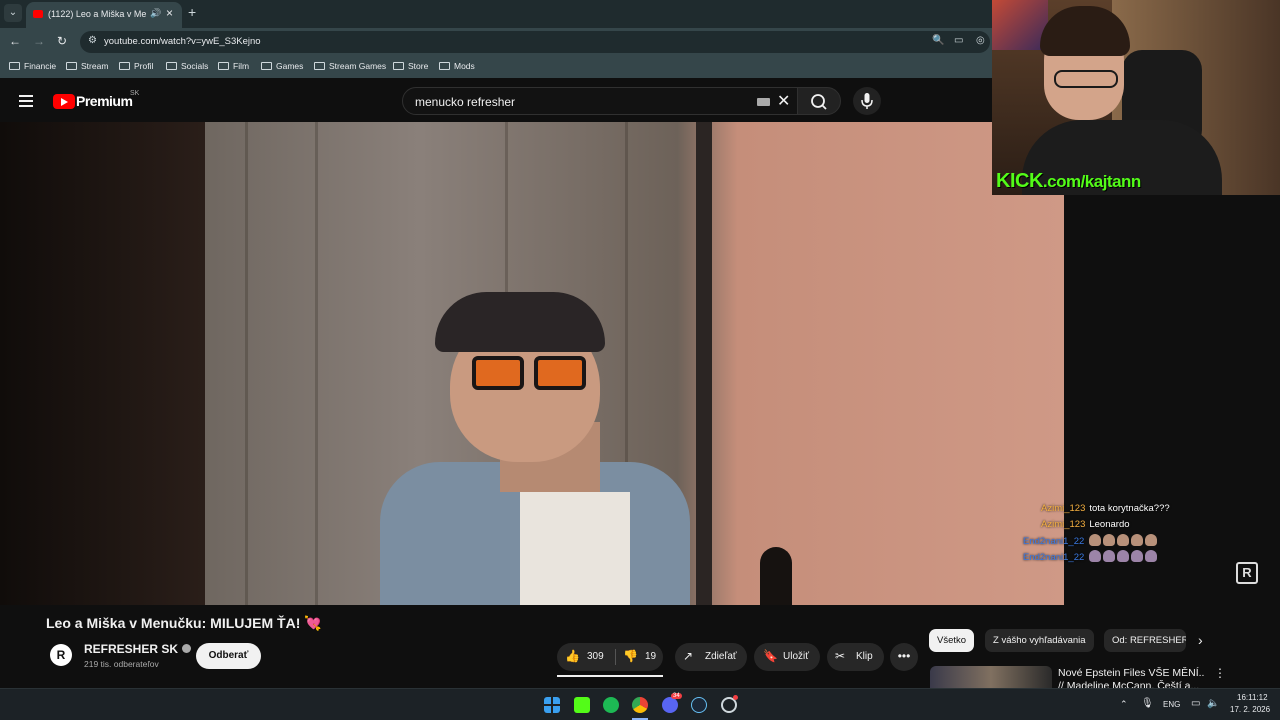 The width and height of the screenshot is (1280, 720). I want to click on forward-arrow-icon: →, so click(39, 41).